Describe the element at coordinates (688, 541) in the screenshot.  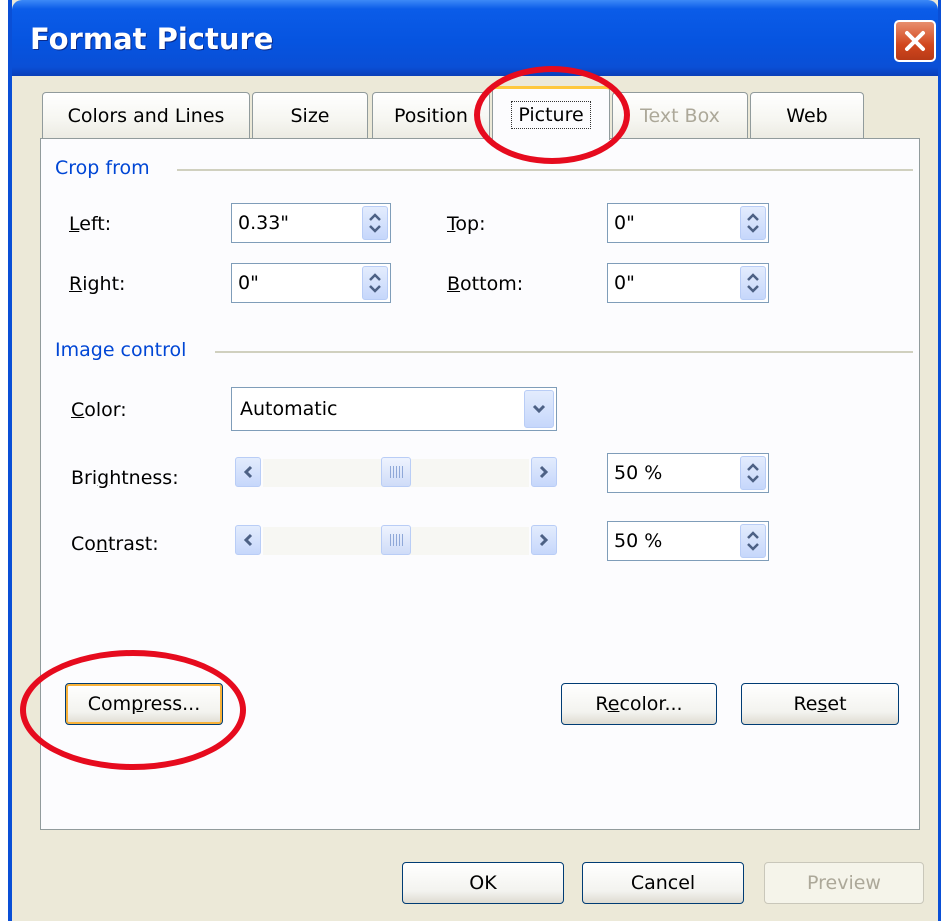
I see `contrast-spinner: 50 %` at that location.